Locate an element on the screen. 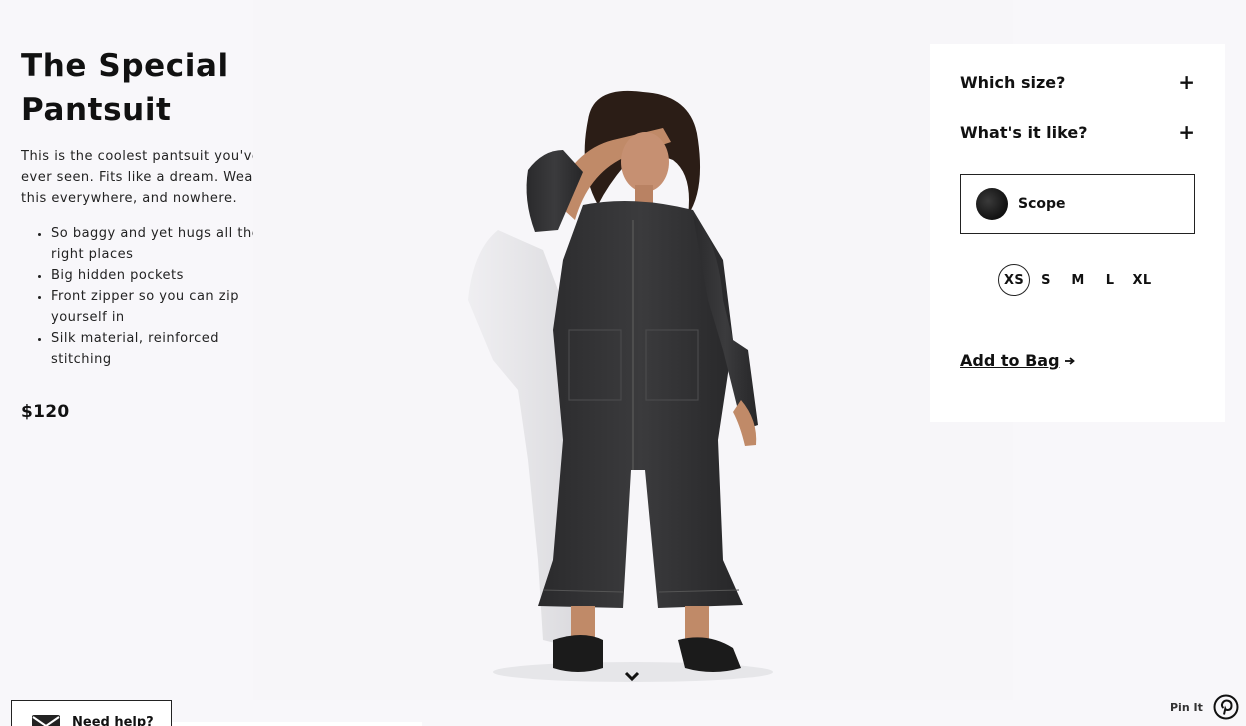 This screenshot has height=726, width=1246. chevron-down-icon is located at coordinates (632, 676).